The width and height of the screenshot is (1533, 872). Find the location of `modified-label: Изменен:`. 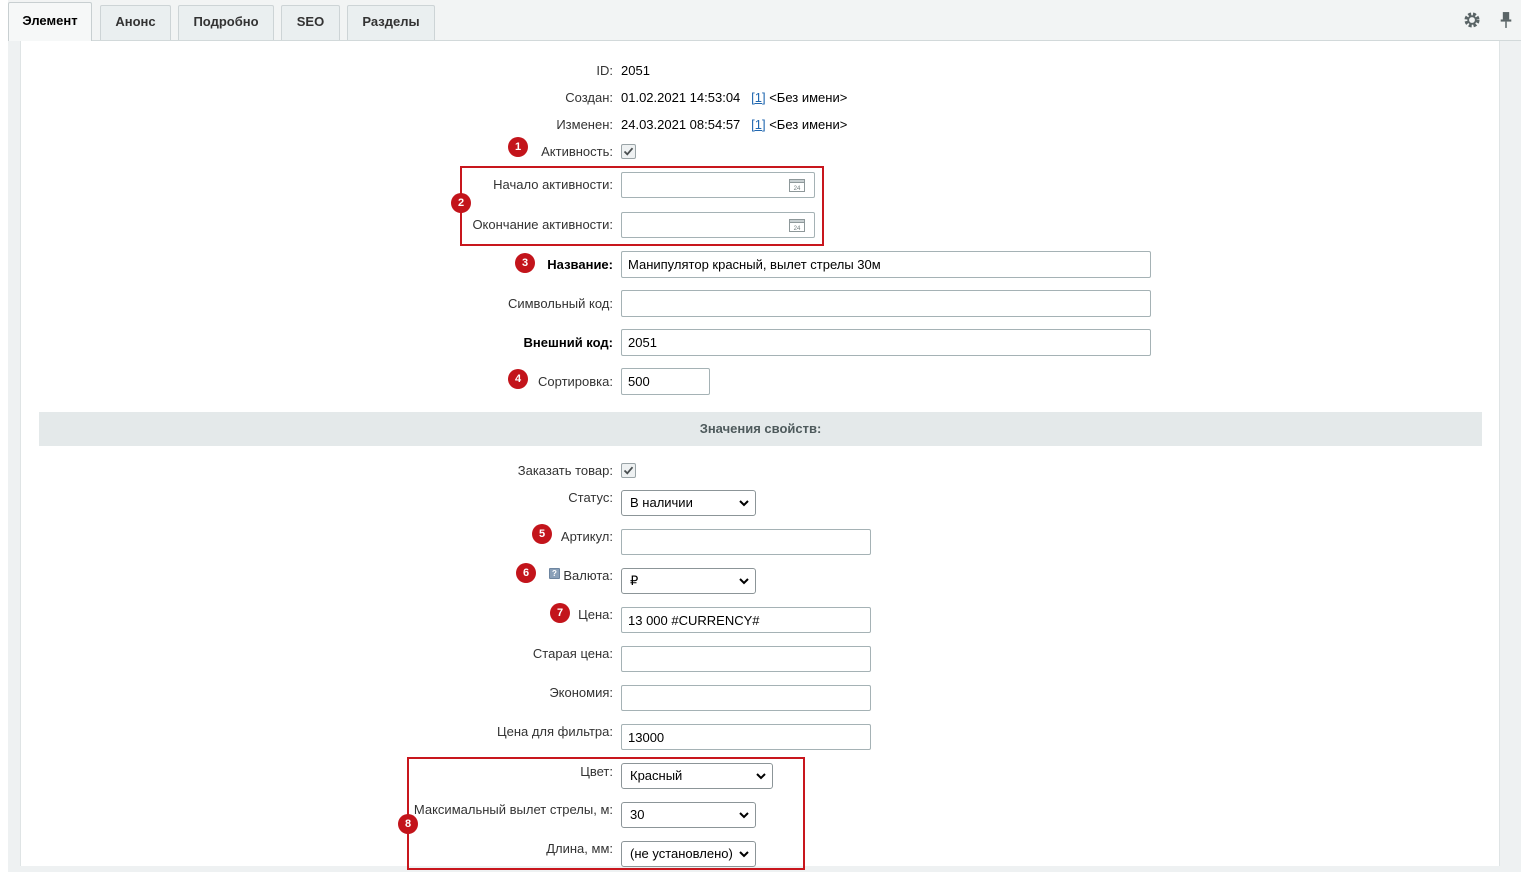

modified-label: Изменен: is located at coordinates (584, 124).